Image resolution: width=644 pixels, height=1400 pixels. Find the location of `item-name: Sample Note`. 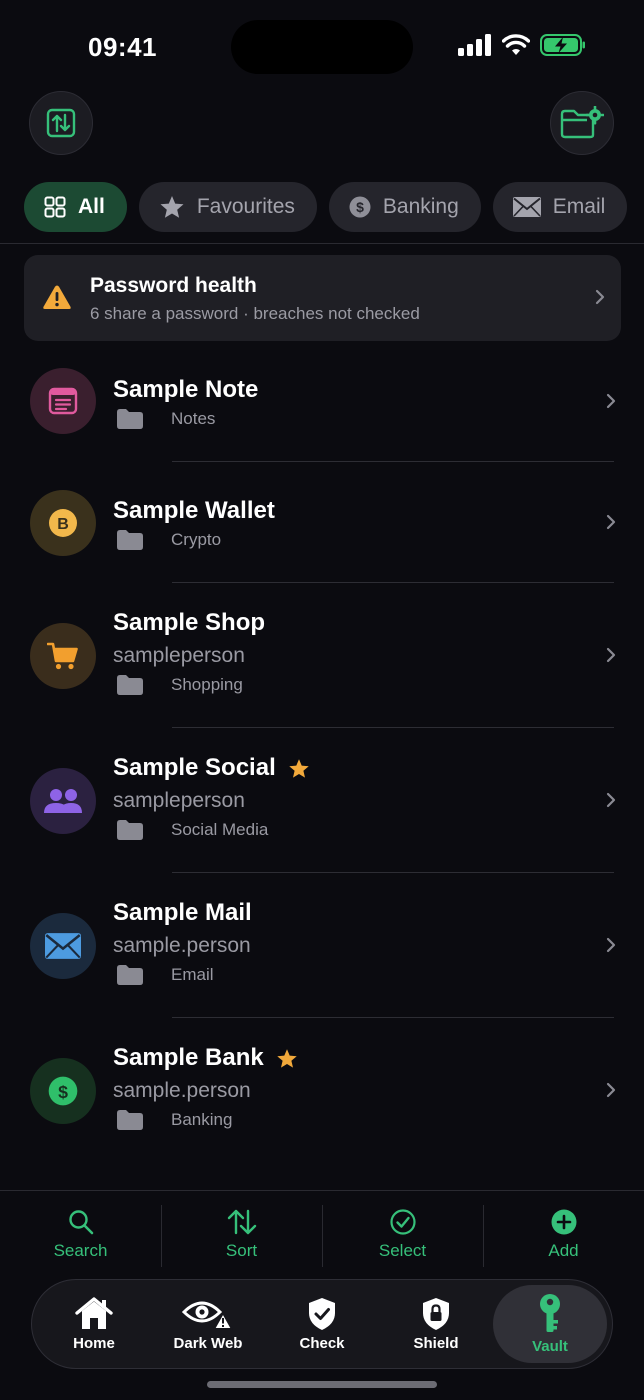

item-name: Sample Note is located at coordinates (186, 389).